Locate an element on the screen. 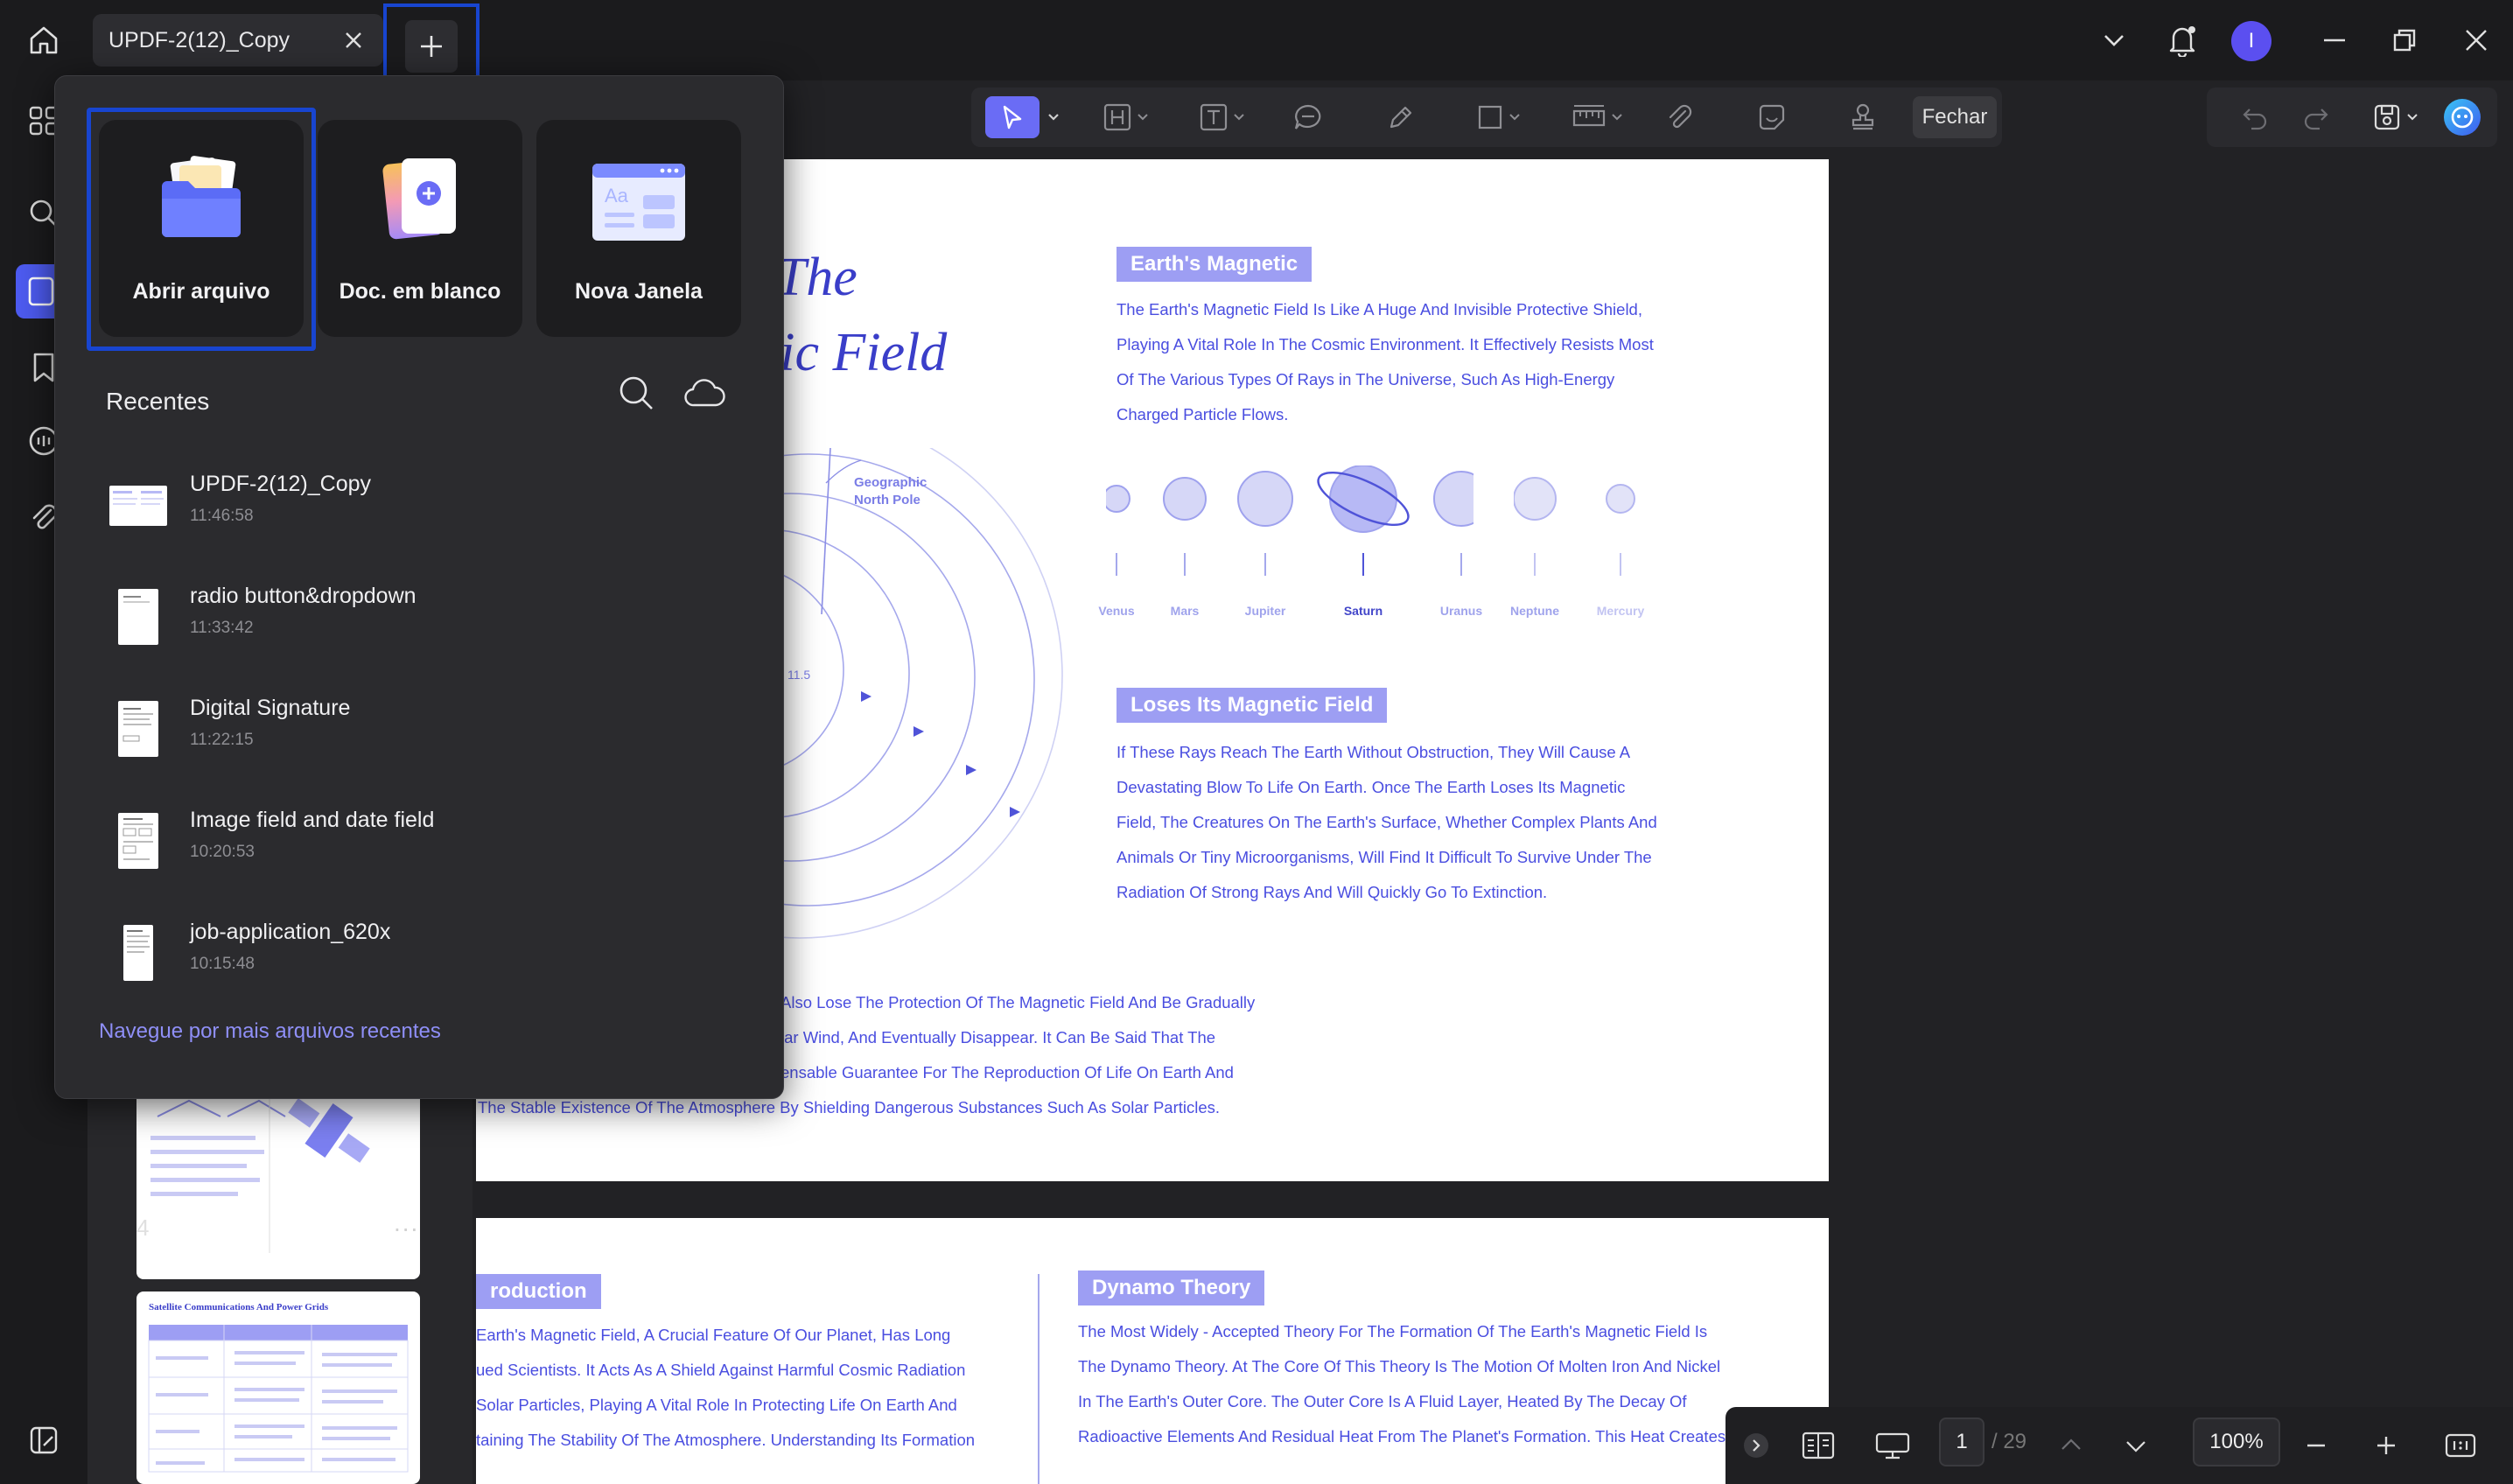 The image size is (2513, 1484). title-bar: UPDF-2(12)_Copy I is located at coordinates (1256, 44).